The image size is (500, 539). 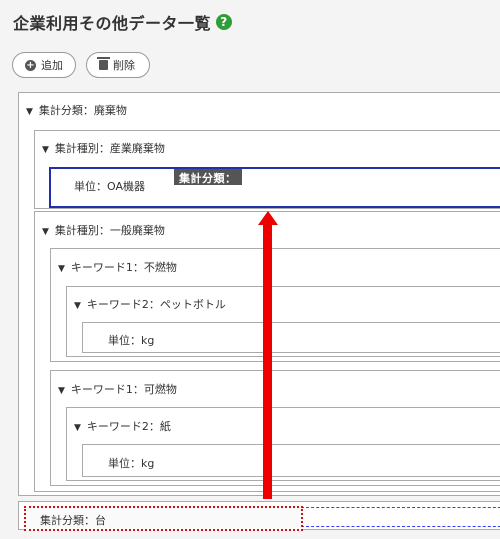 I want to click on add-button: + 追加, so click(x=44, y=65).